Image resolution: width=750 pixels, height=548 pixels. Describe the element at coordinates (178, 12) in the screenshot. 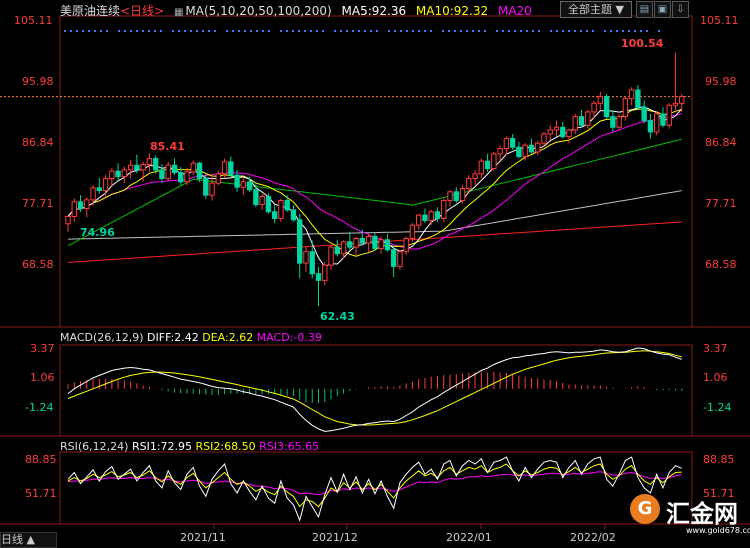

I see `ma-settings-icon: ▦` at that location.